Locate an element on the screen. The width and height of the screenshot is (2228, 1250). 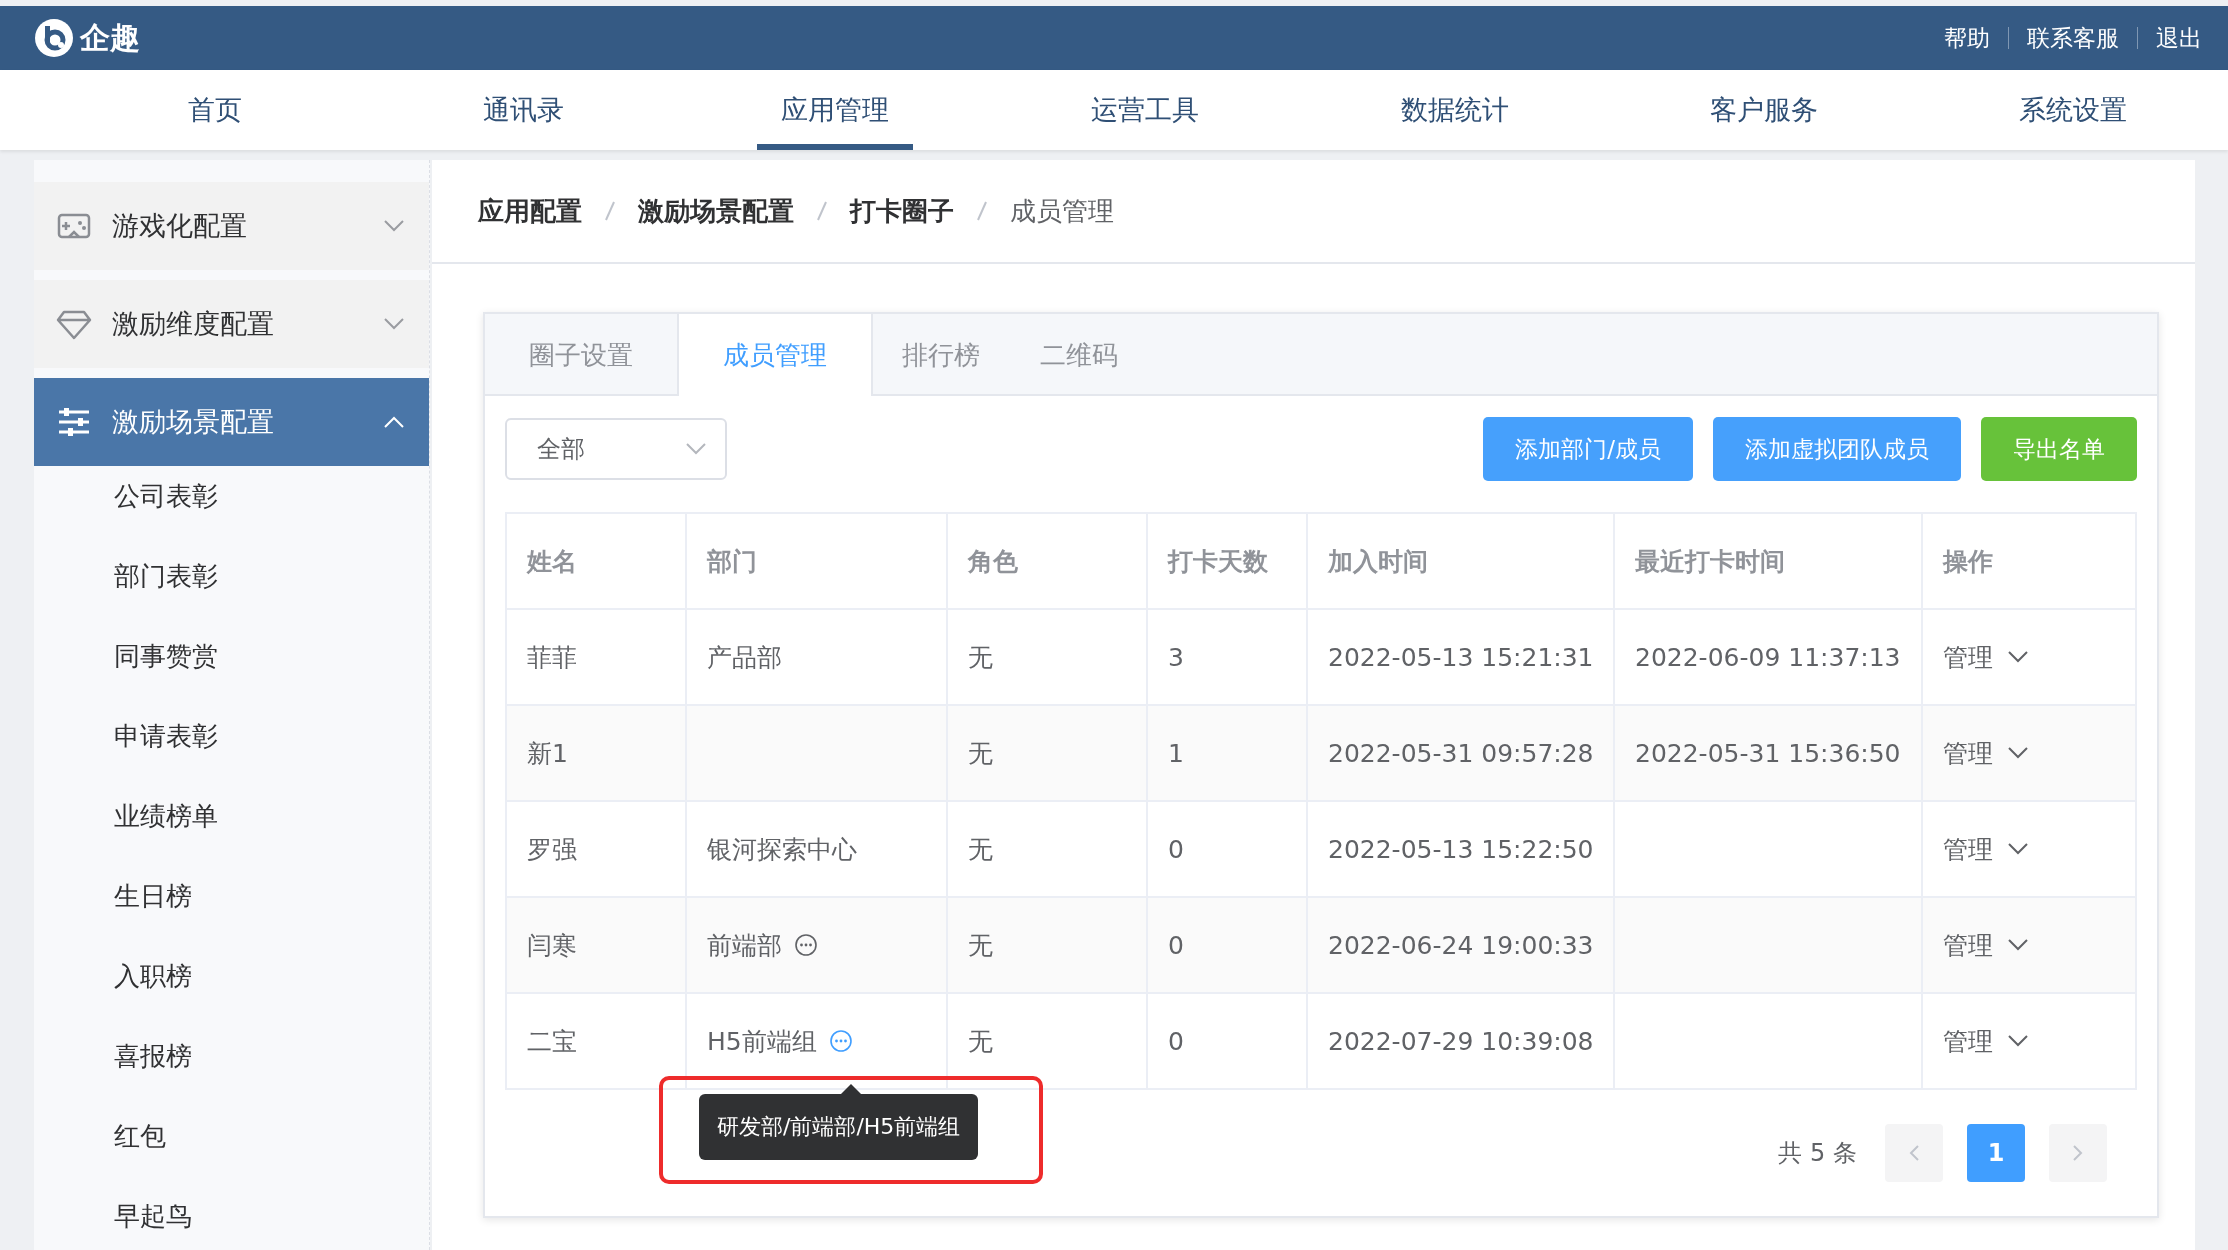
nav-tab: 客户服务 is located at coordinates (1764, 110).